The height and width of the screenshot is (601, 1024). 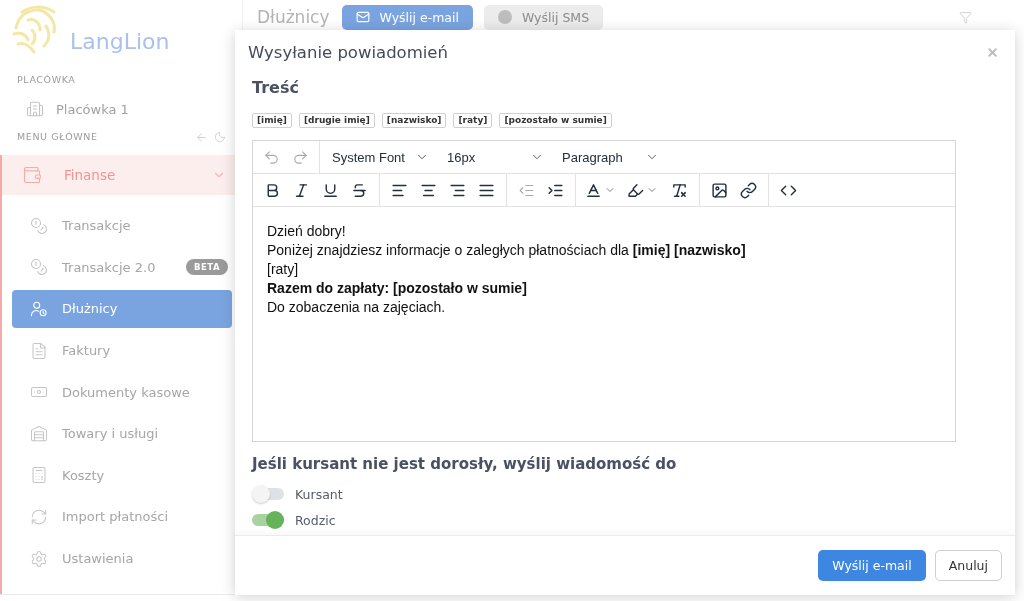 What do you see at coordinates (609, 157) in the screenshot?
I see `dropdown-select: Paragraph` at bounding box center [609, 157].